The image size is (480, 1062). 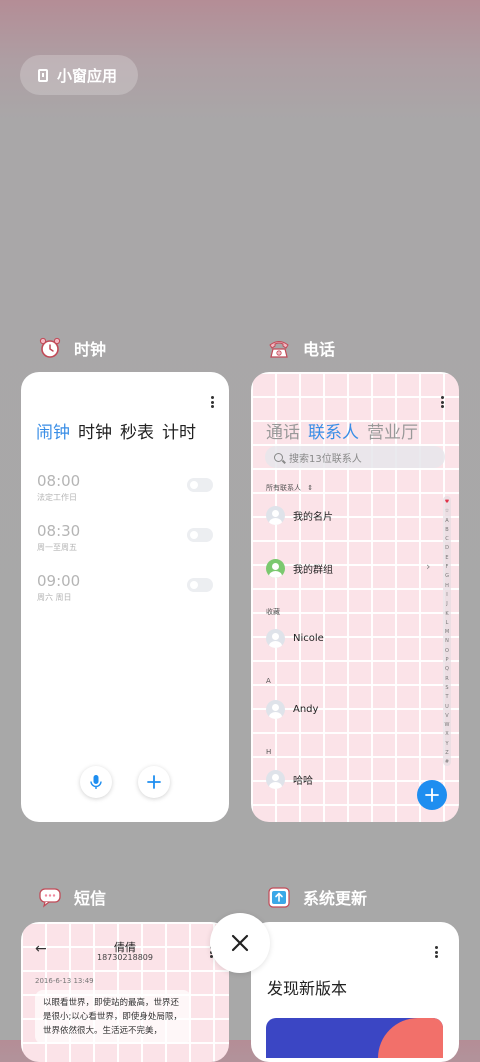 I want to click on add-alarm-button, so click(x=154, y=782).